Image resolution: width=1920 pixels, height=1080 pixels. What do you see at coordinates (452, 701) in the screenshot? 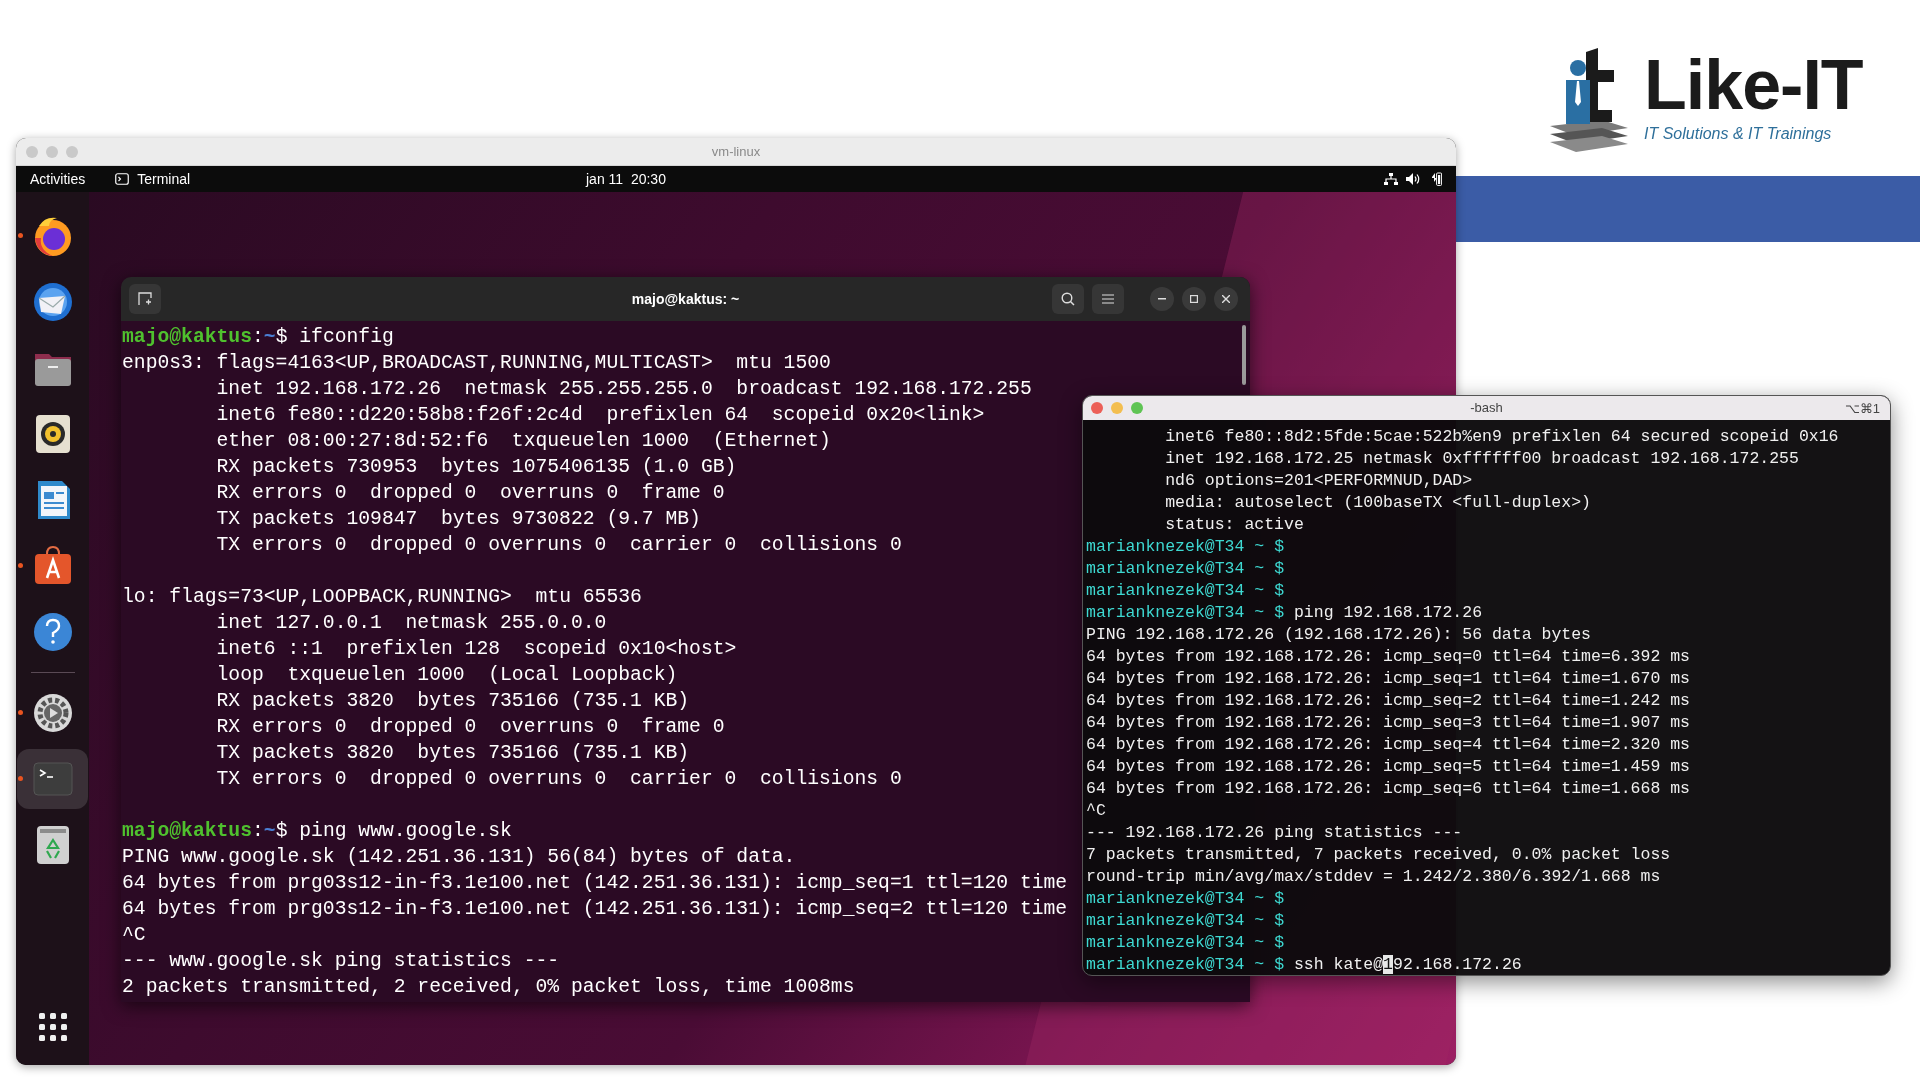
I see `terminal-line: RX packets 3820 bytes 735166 (735.1 KB)` at bounding box center [452, 701].